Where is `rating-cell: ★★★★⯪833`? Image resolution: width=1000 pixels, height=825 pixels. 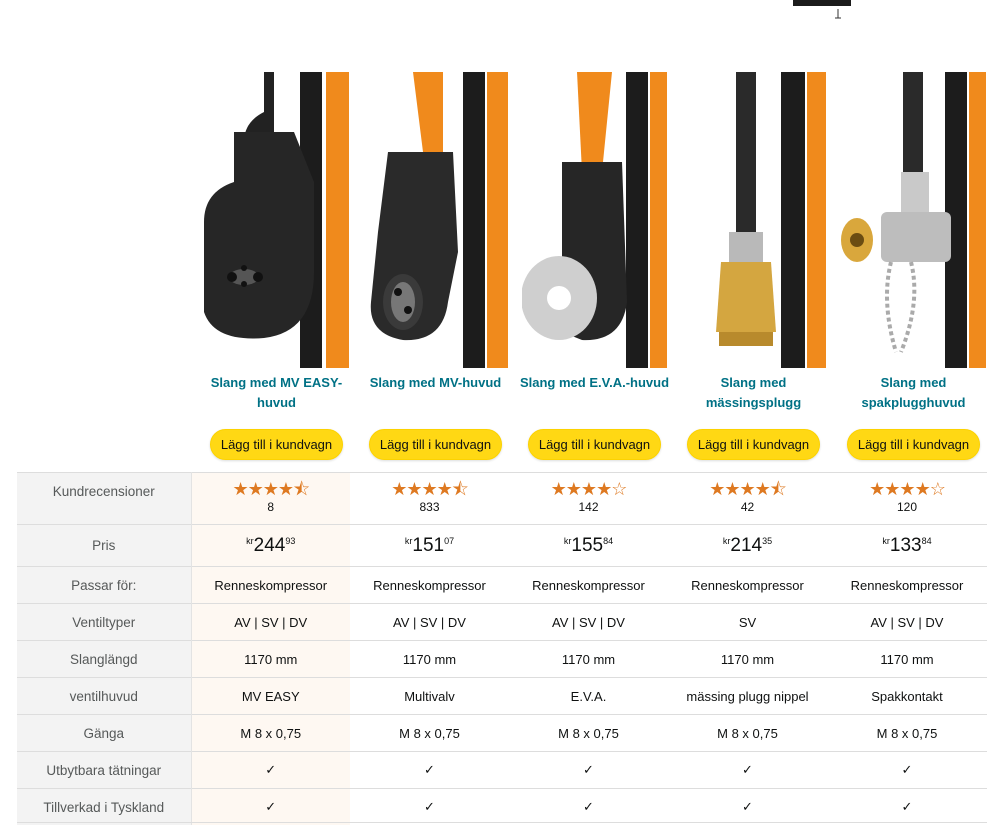
rating-cell: ★★★★⯪833 is located at coordinates (429, 499).